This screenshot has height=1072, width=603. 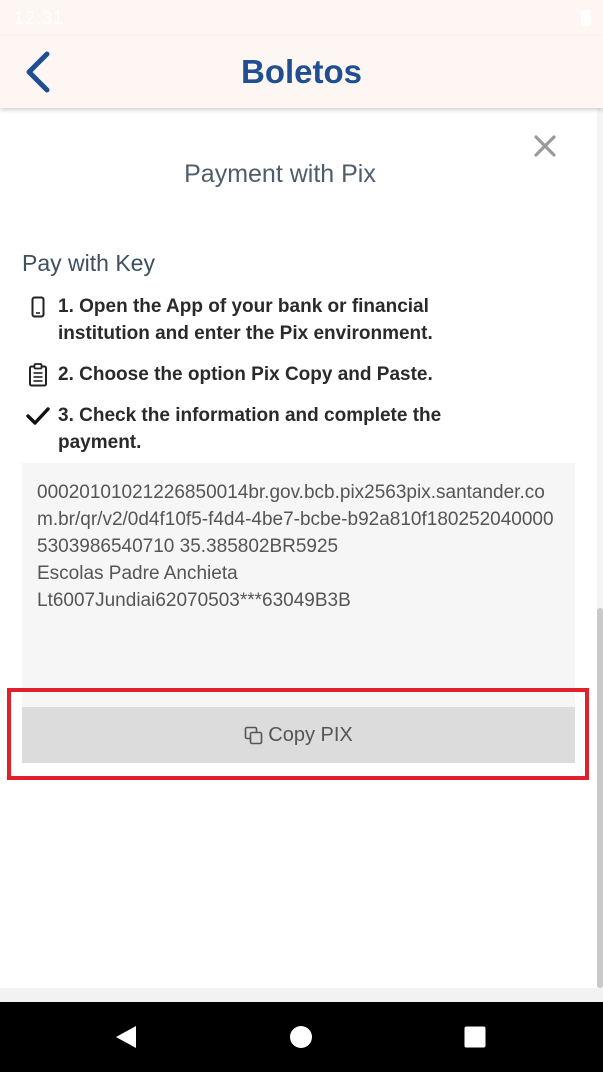 What do you see at coordinates (38, 375) in the screenshot?
I see `clipboard-icon` at bounding box center [38, 375].